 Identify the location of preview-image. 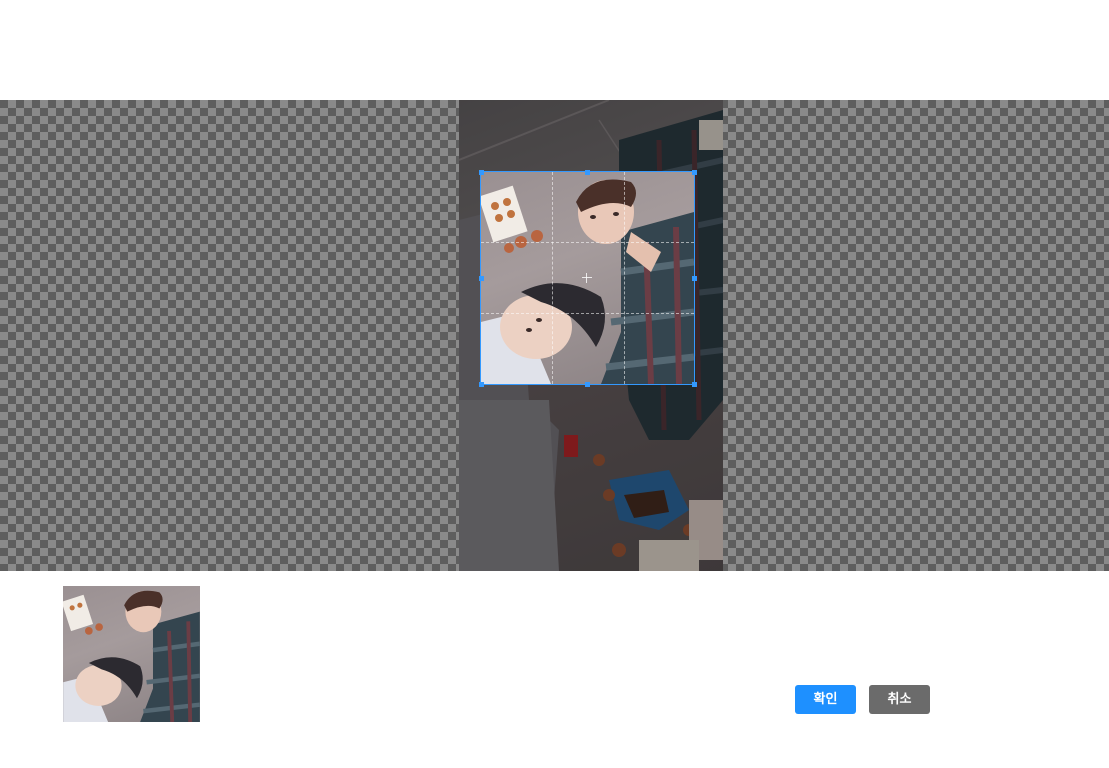
(131, 656).